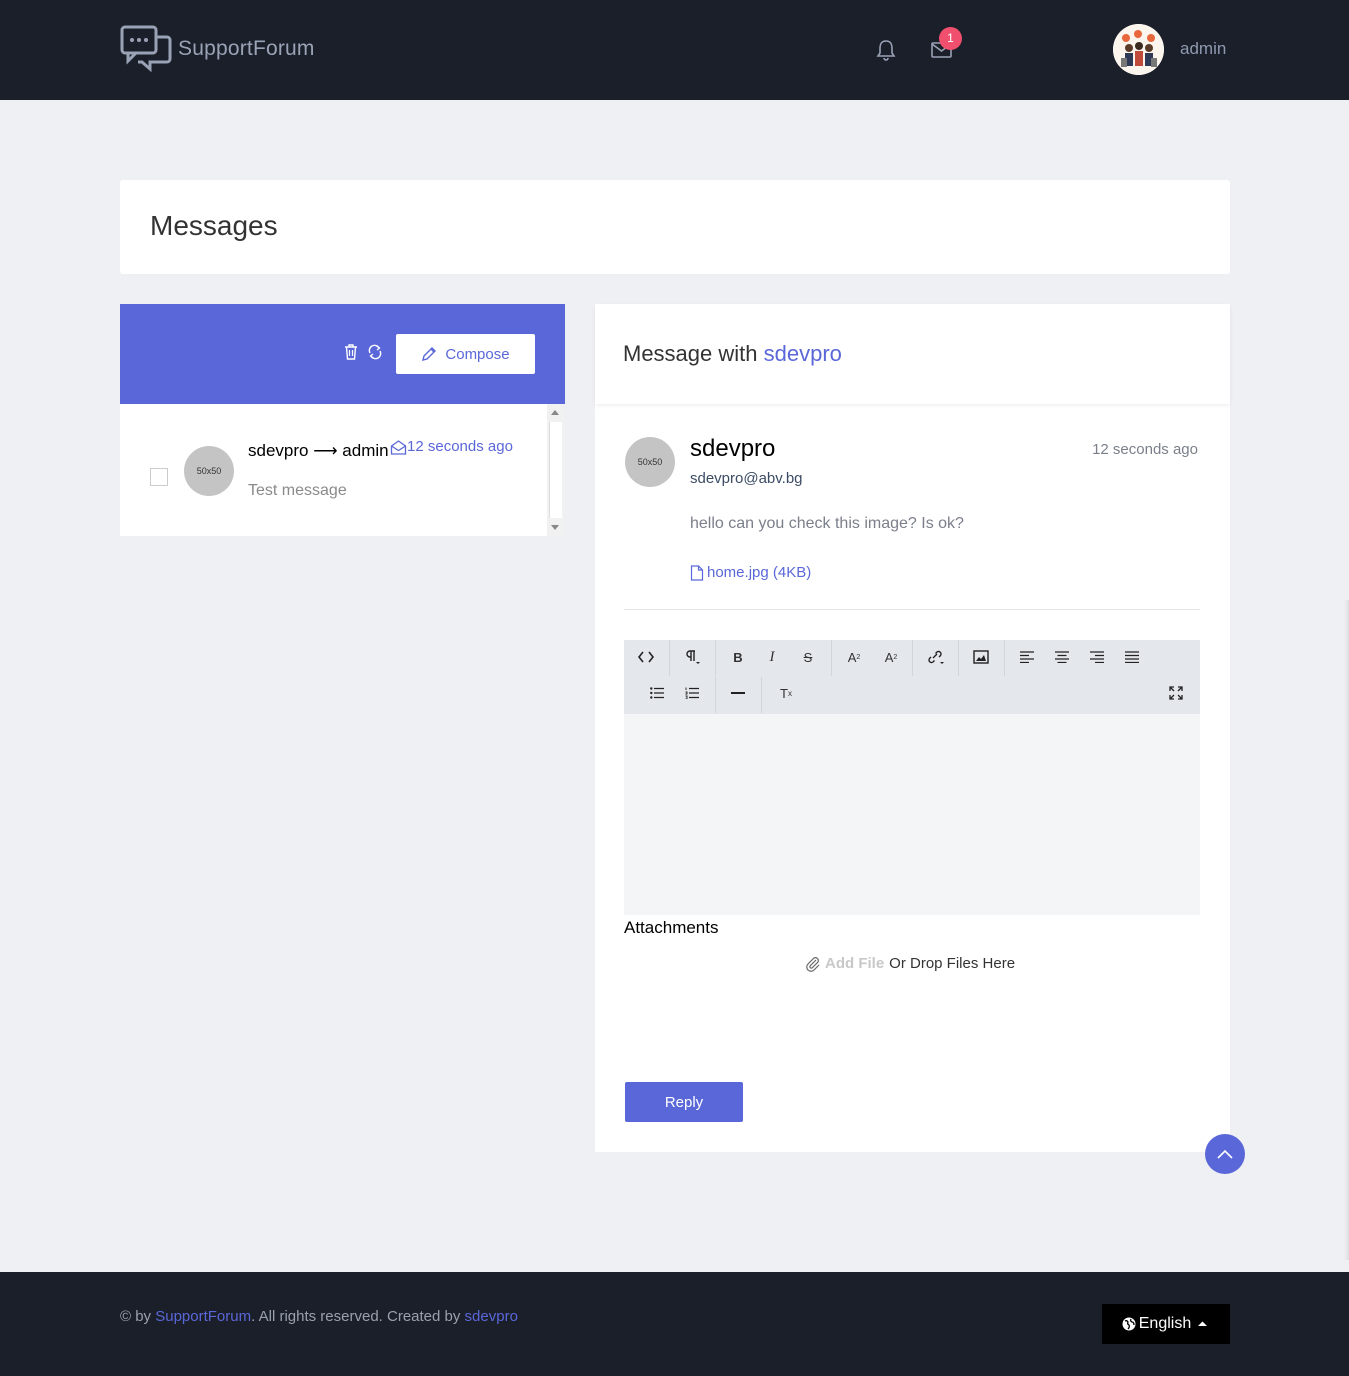 This screenshot has height=1376, width=1349. I want to click on messages-count-badge: 1, so click(950, 38).